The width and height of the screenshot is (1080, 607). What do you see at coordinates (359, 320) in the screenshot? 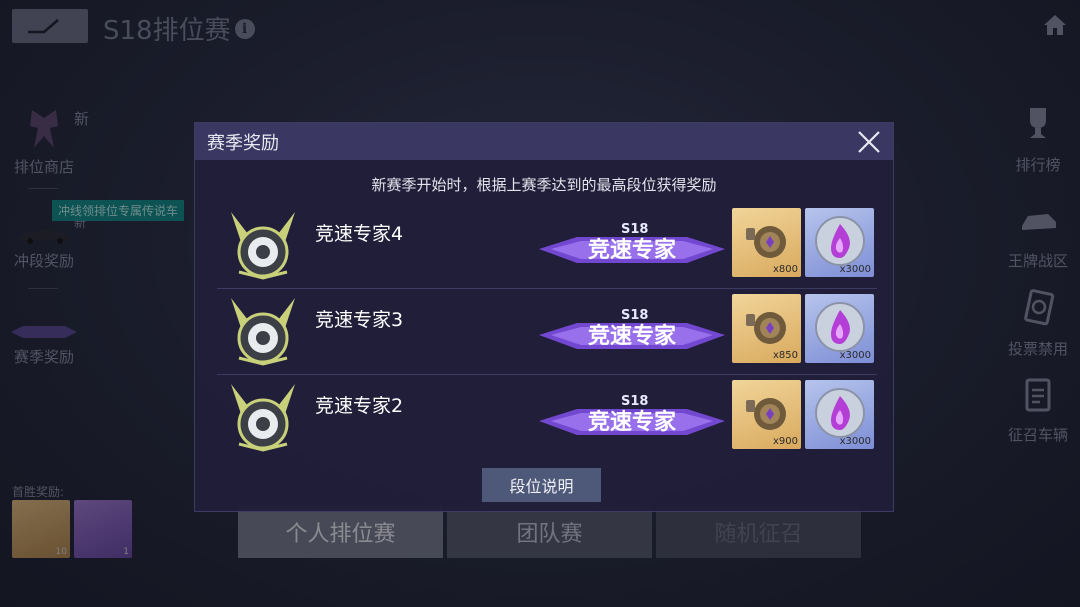
I see `rank-name: 竞速专家3` at bounding box center [359, 320].